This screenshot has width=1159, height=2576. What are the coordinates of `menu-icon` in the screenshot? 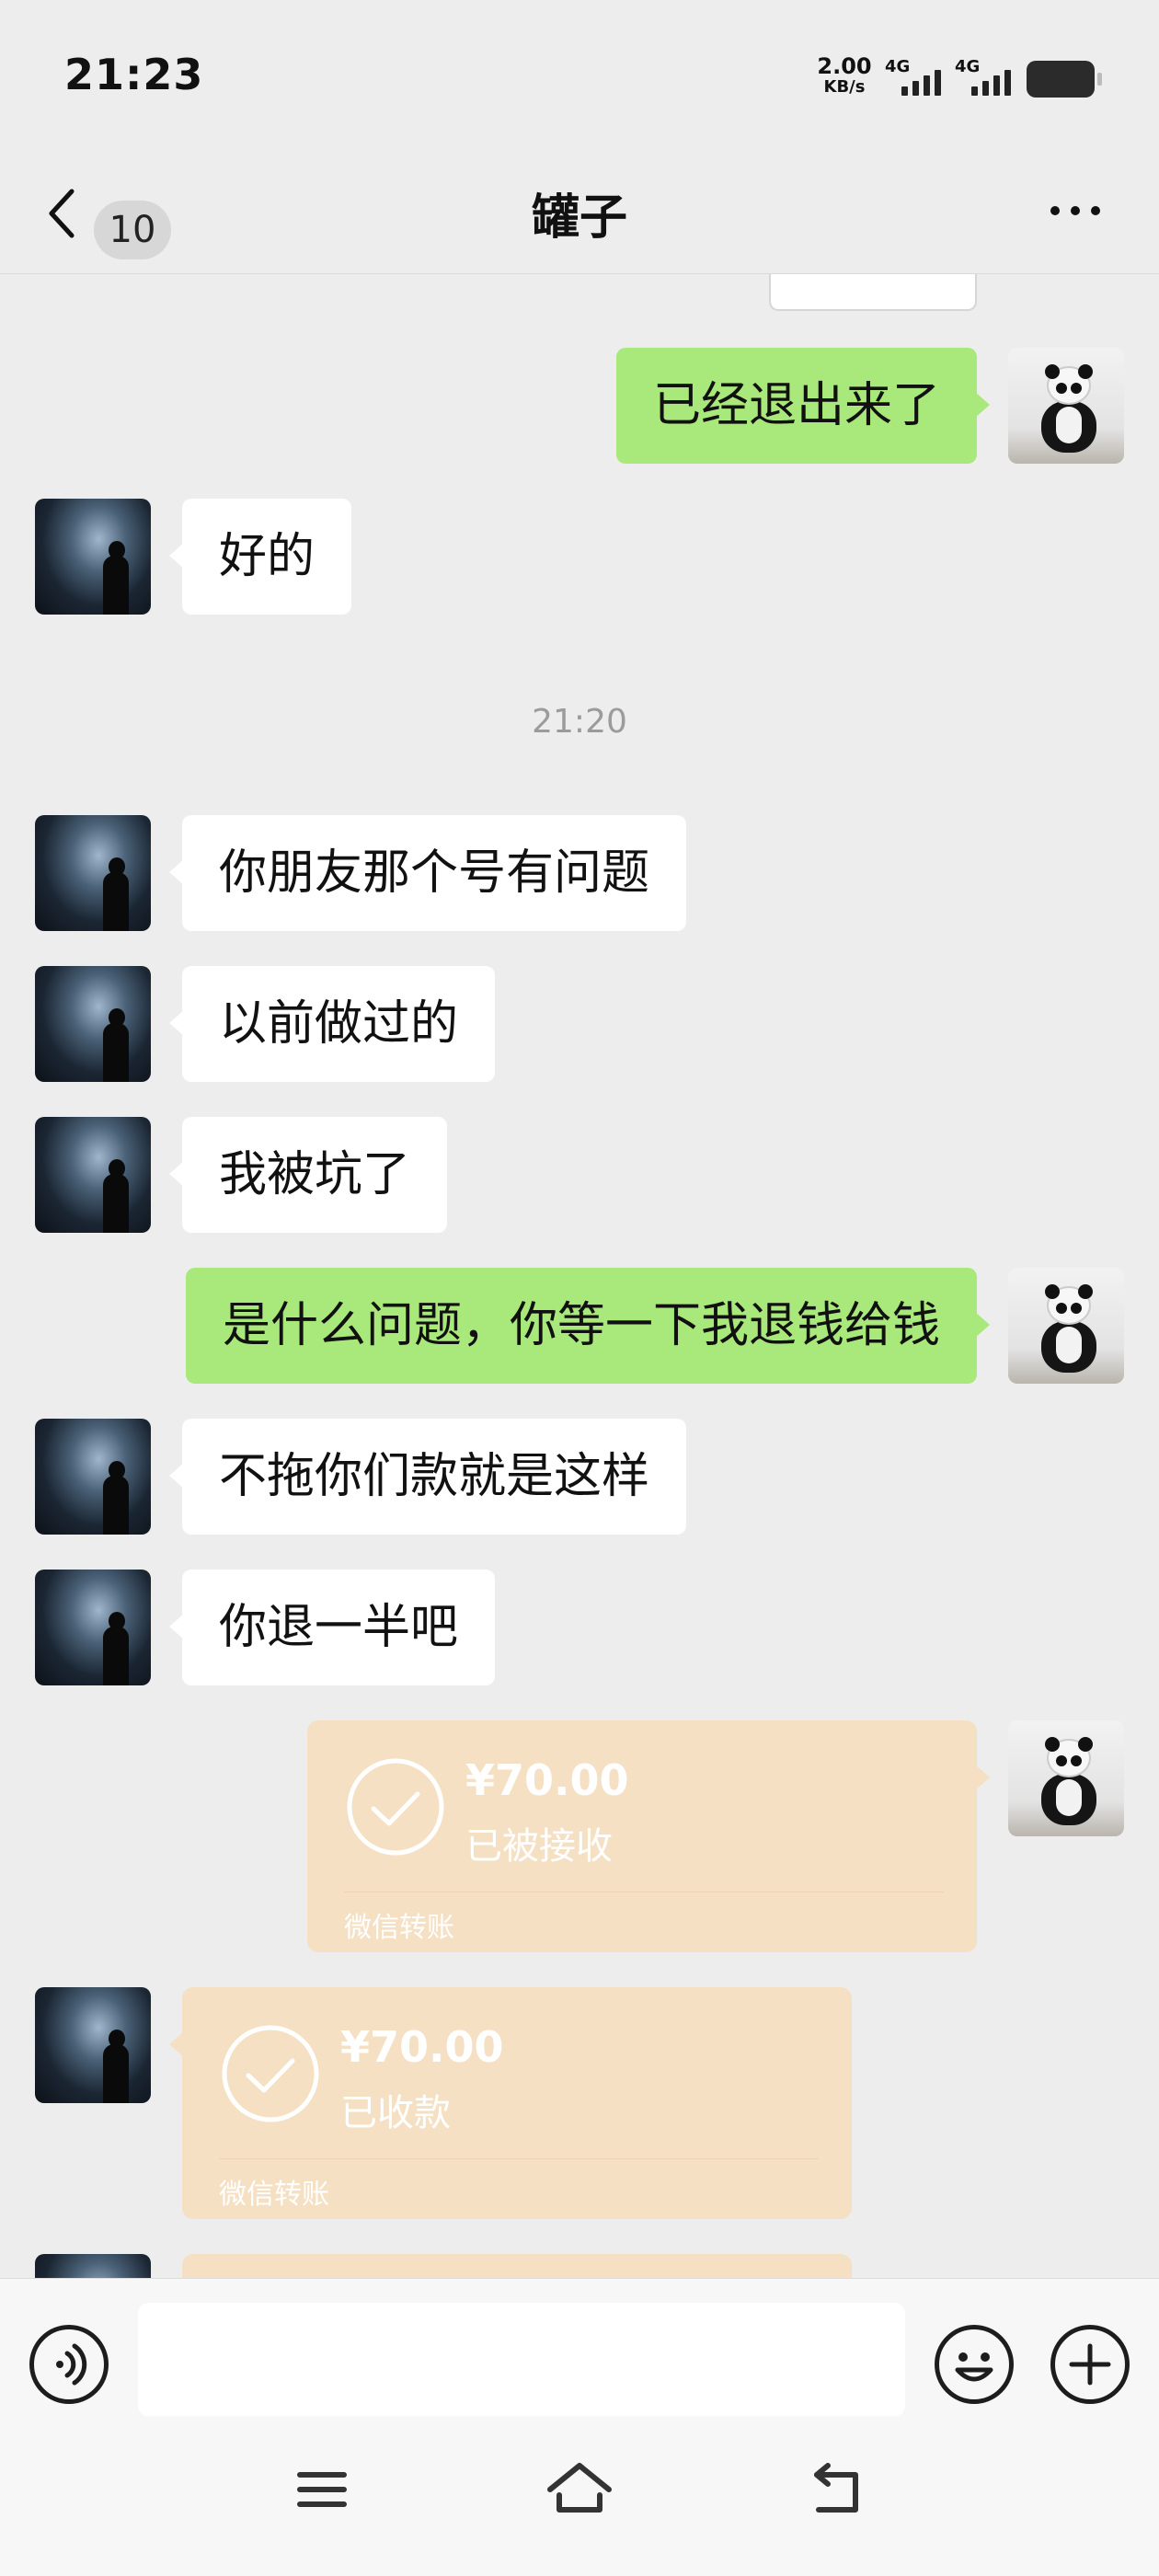 It's located at (322, 2489).